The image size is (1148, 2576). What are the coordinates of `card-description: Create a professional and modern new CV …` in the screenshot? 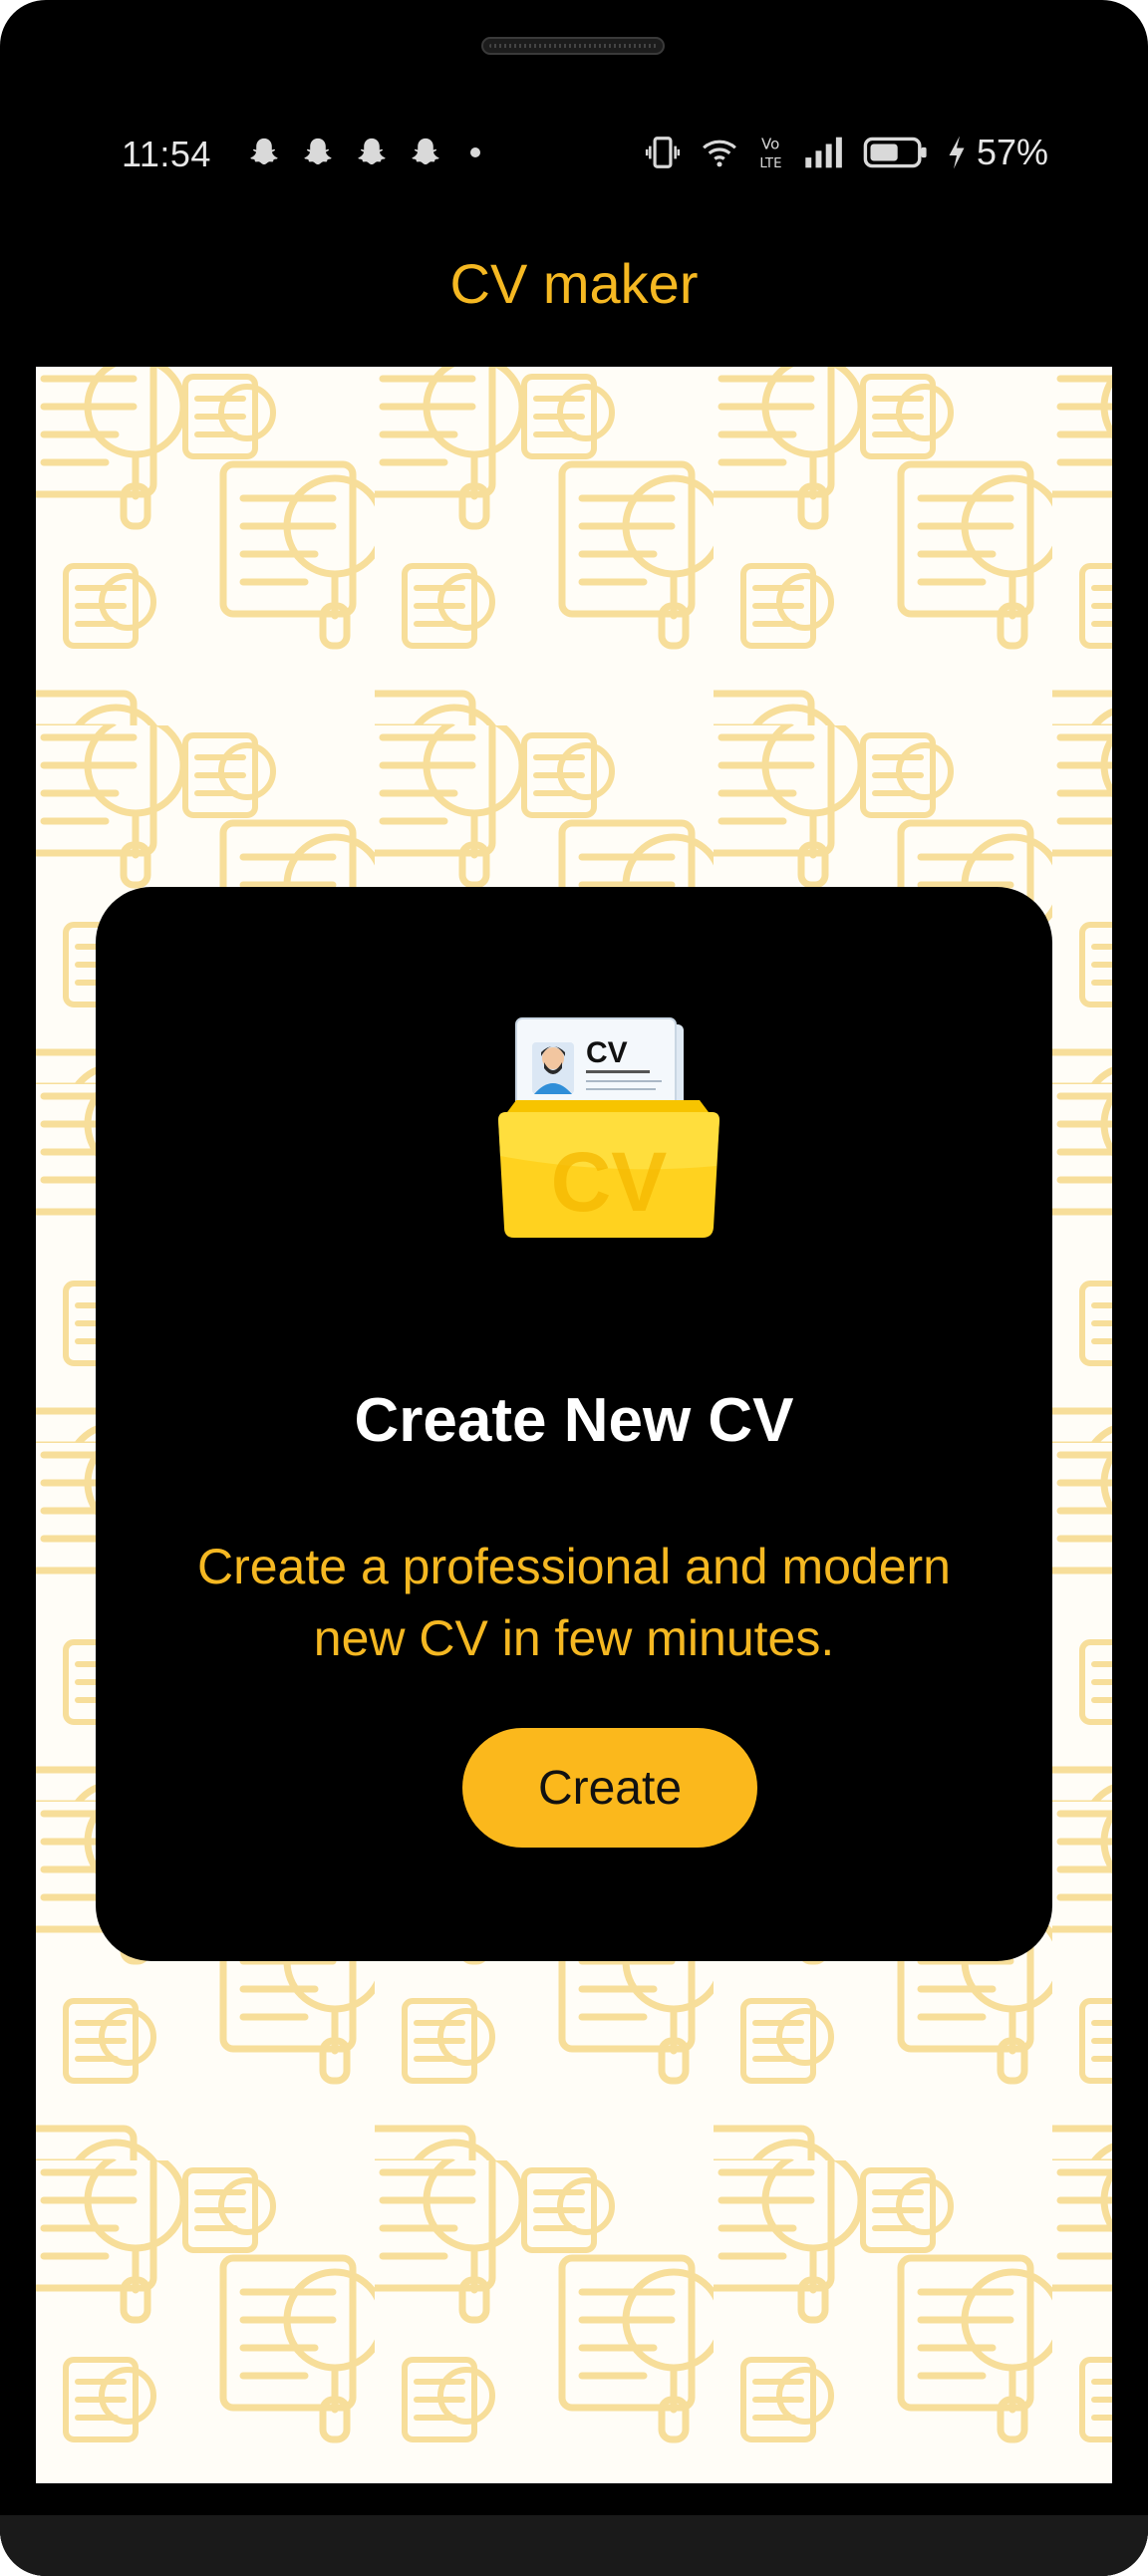 It's located at (573, 1602).